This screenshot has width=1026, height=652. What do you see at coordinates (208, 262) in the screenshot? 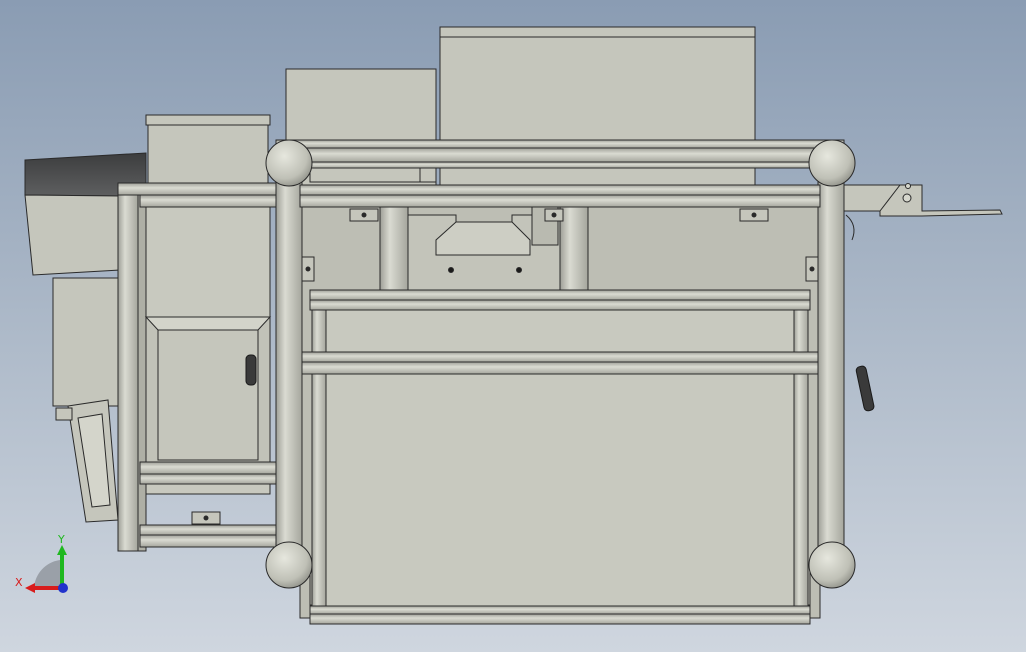
I see `left-frame-panel` at bounding box center [208, 262].